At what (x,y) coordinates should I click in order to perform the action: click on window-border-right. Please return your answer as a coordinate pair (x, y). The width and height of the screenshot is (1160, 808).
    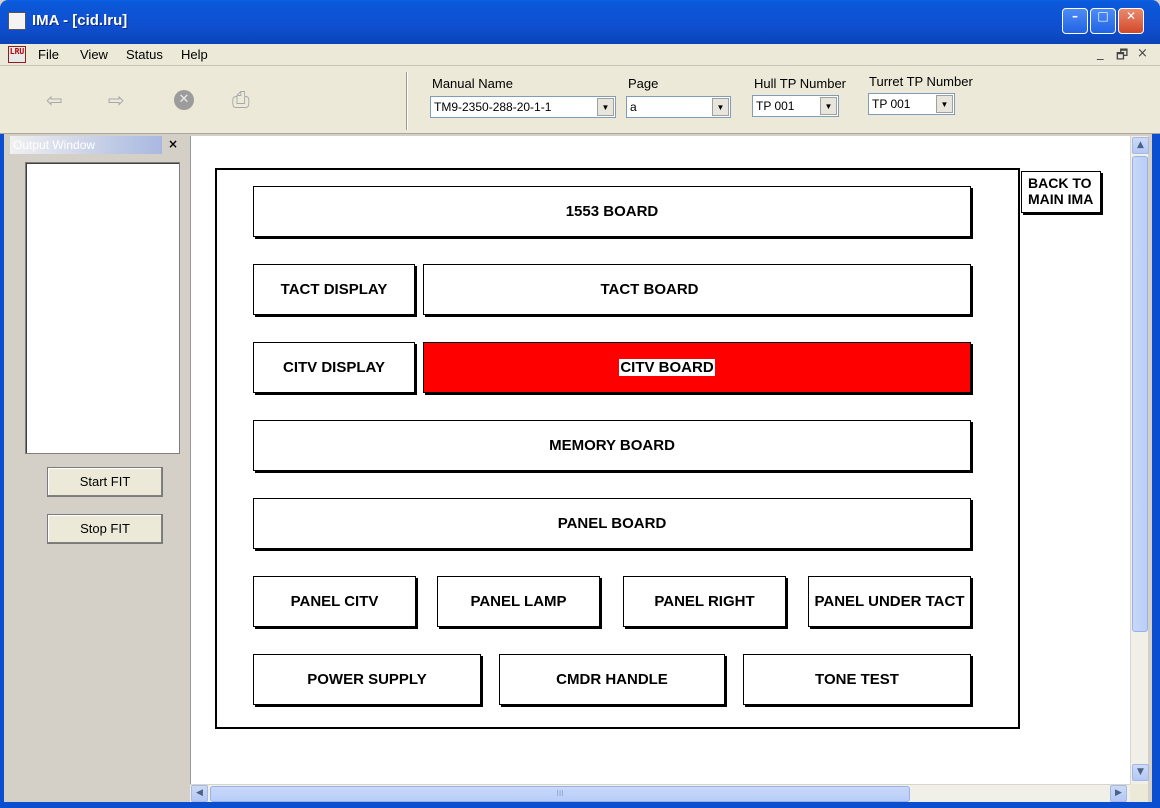
    Looking at the image, I should click on (1156, 426).